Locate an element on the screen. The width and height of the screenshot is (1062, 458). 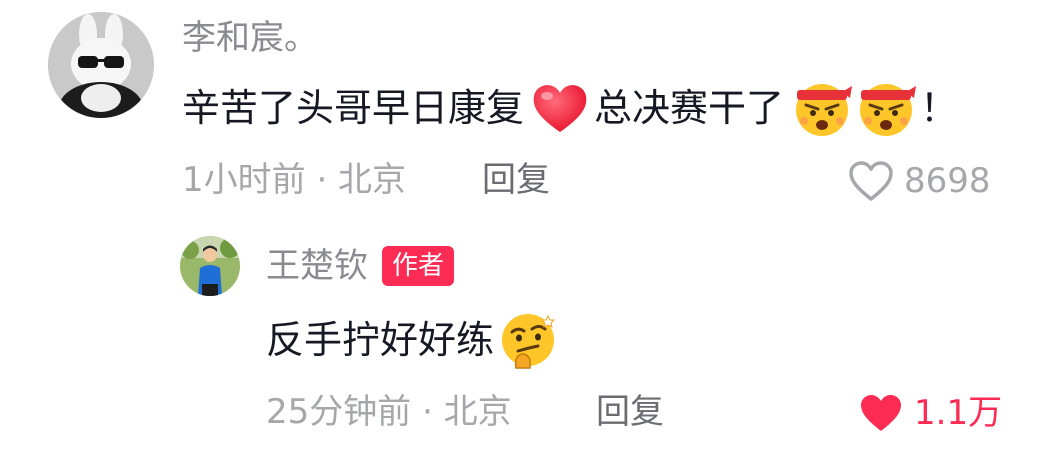
comment-like-count: 8698 is located at coordinates (947, 181).